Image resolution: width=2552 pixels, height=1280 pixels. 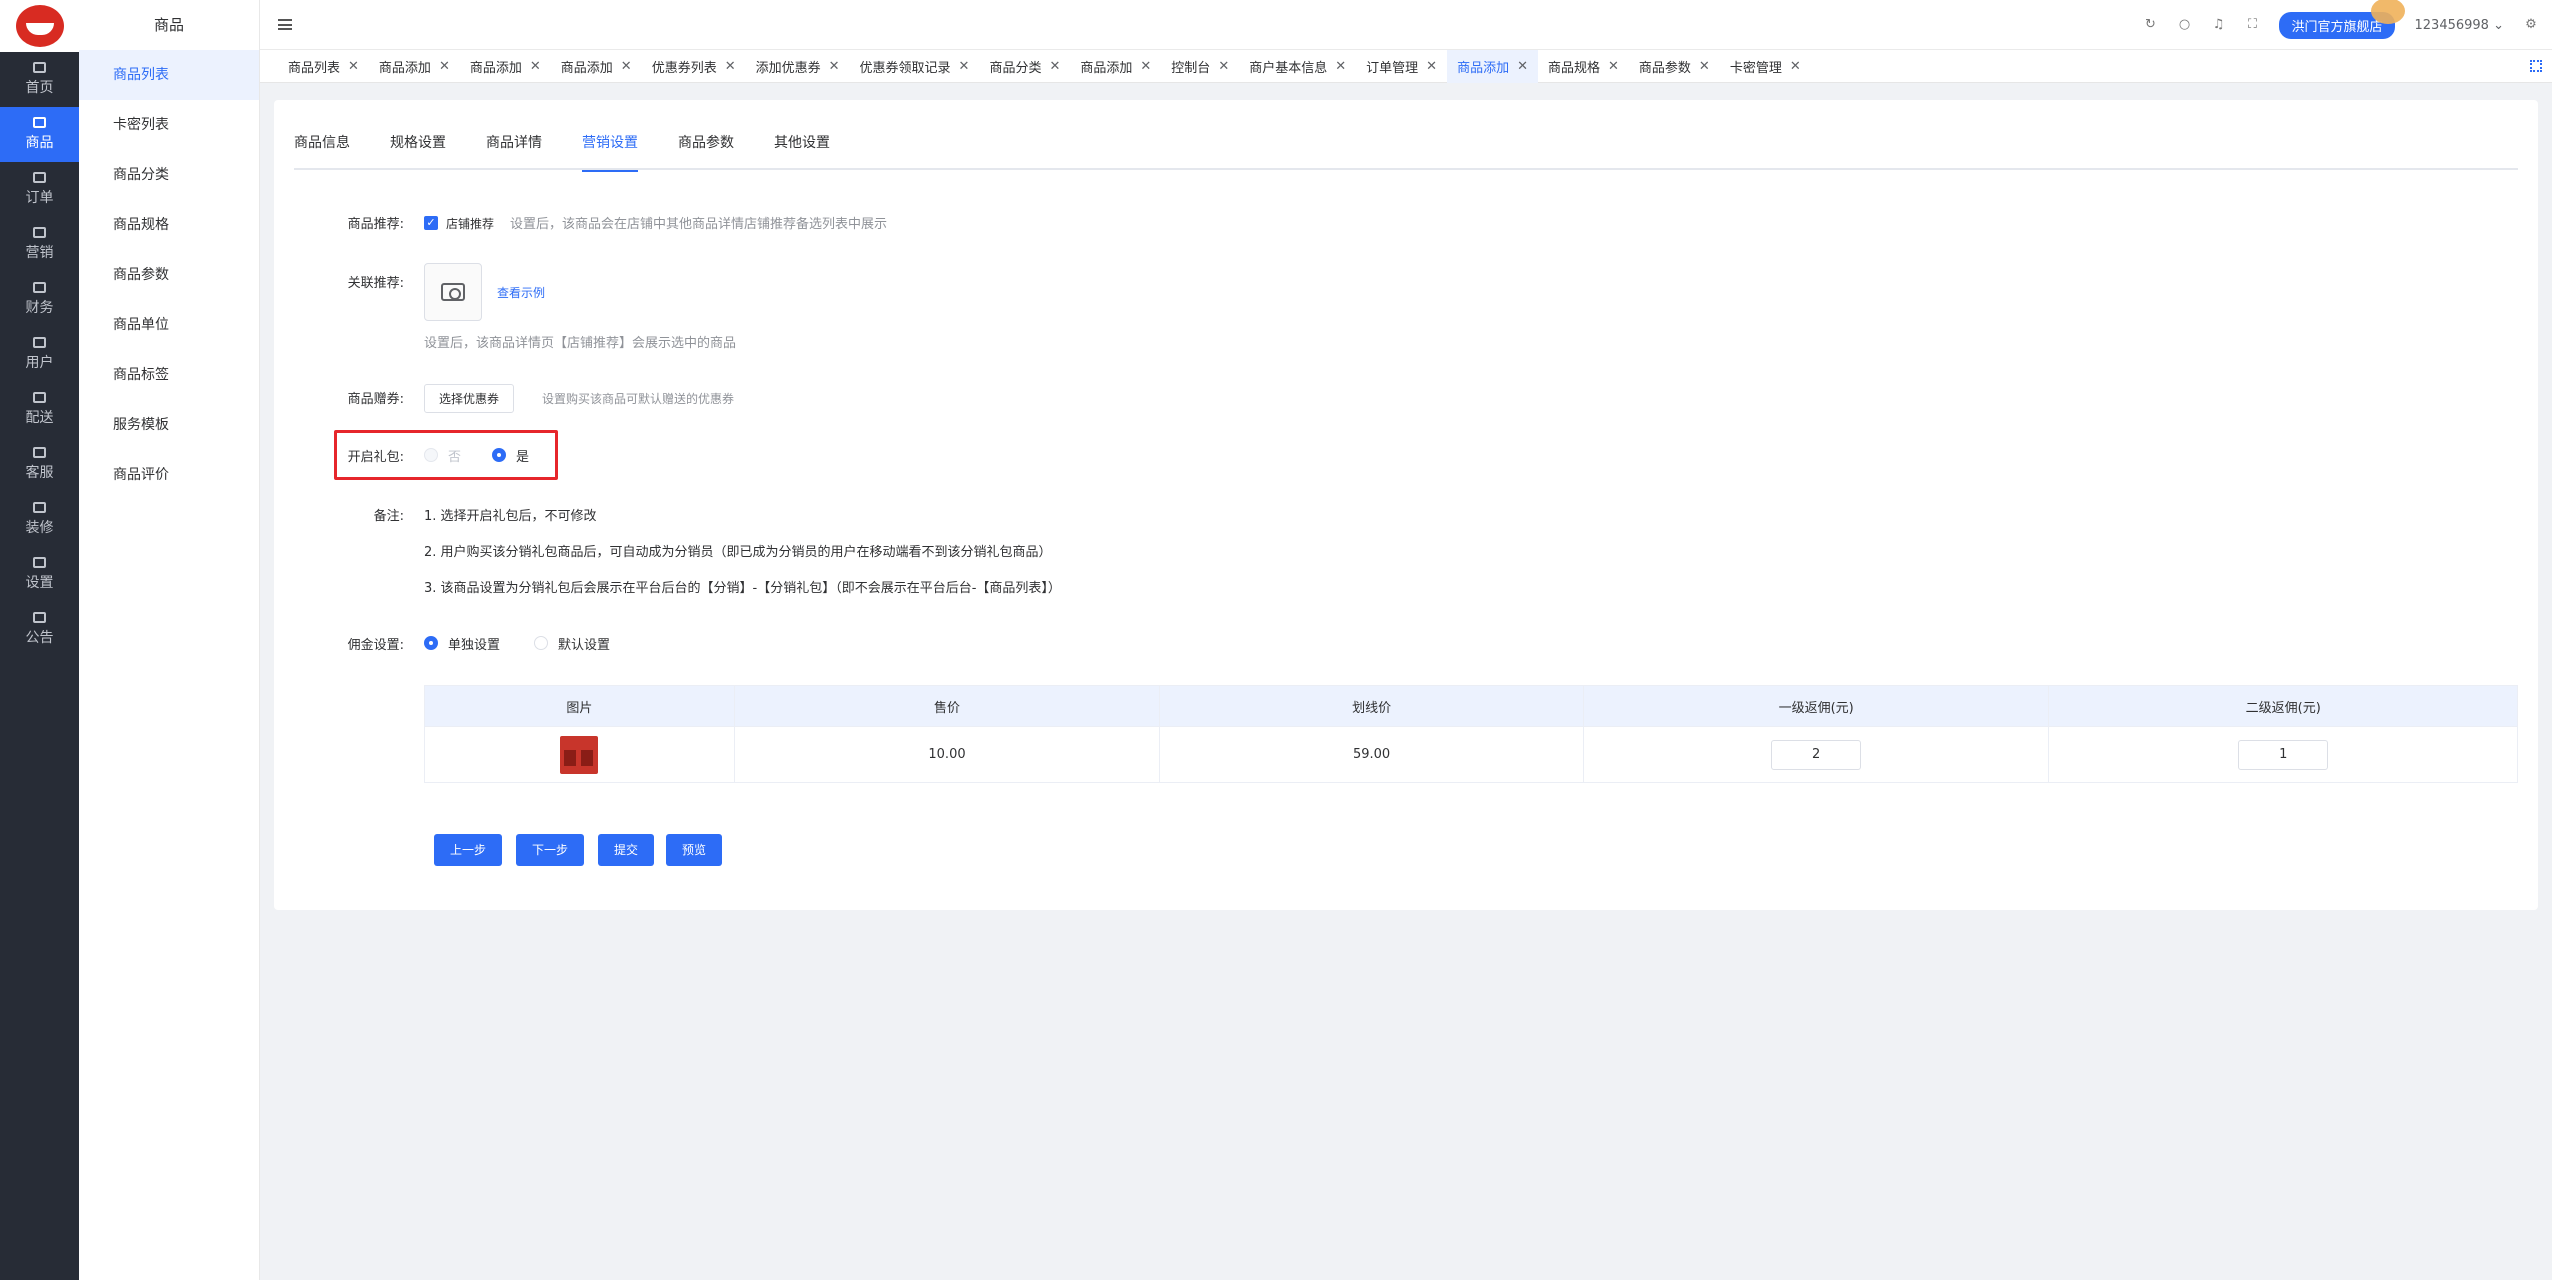 I want to click on column-header-price: 售价, so click(x=948, y=706).